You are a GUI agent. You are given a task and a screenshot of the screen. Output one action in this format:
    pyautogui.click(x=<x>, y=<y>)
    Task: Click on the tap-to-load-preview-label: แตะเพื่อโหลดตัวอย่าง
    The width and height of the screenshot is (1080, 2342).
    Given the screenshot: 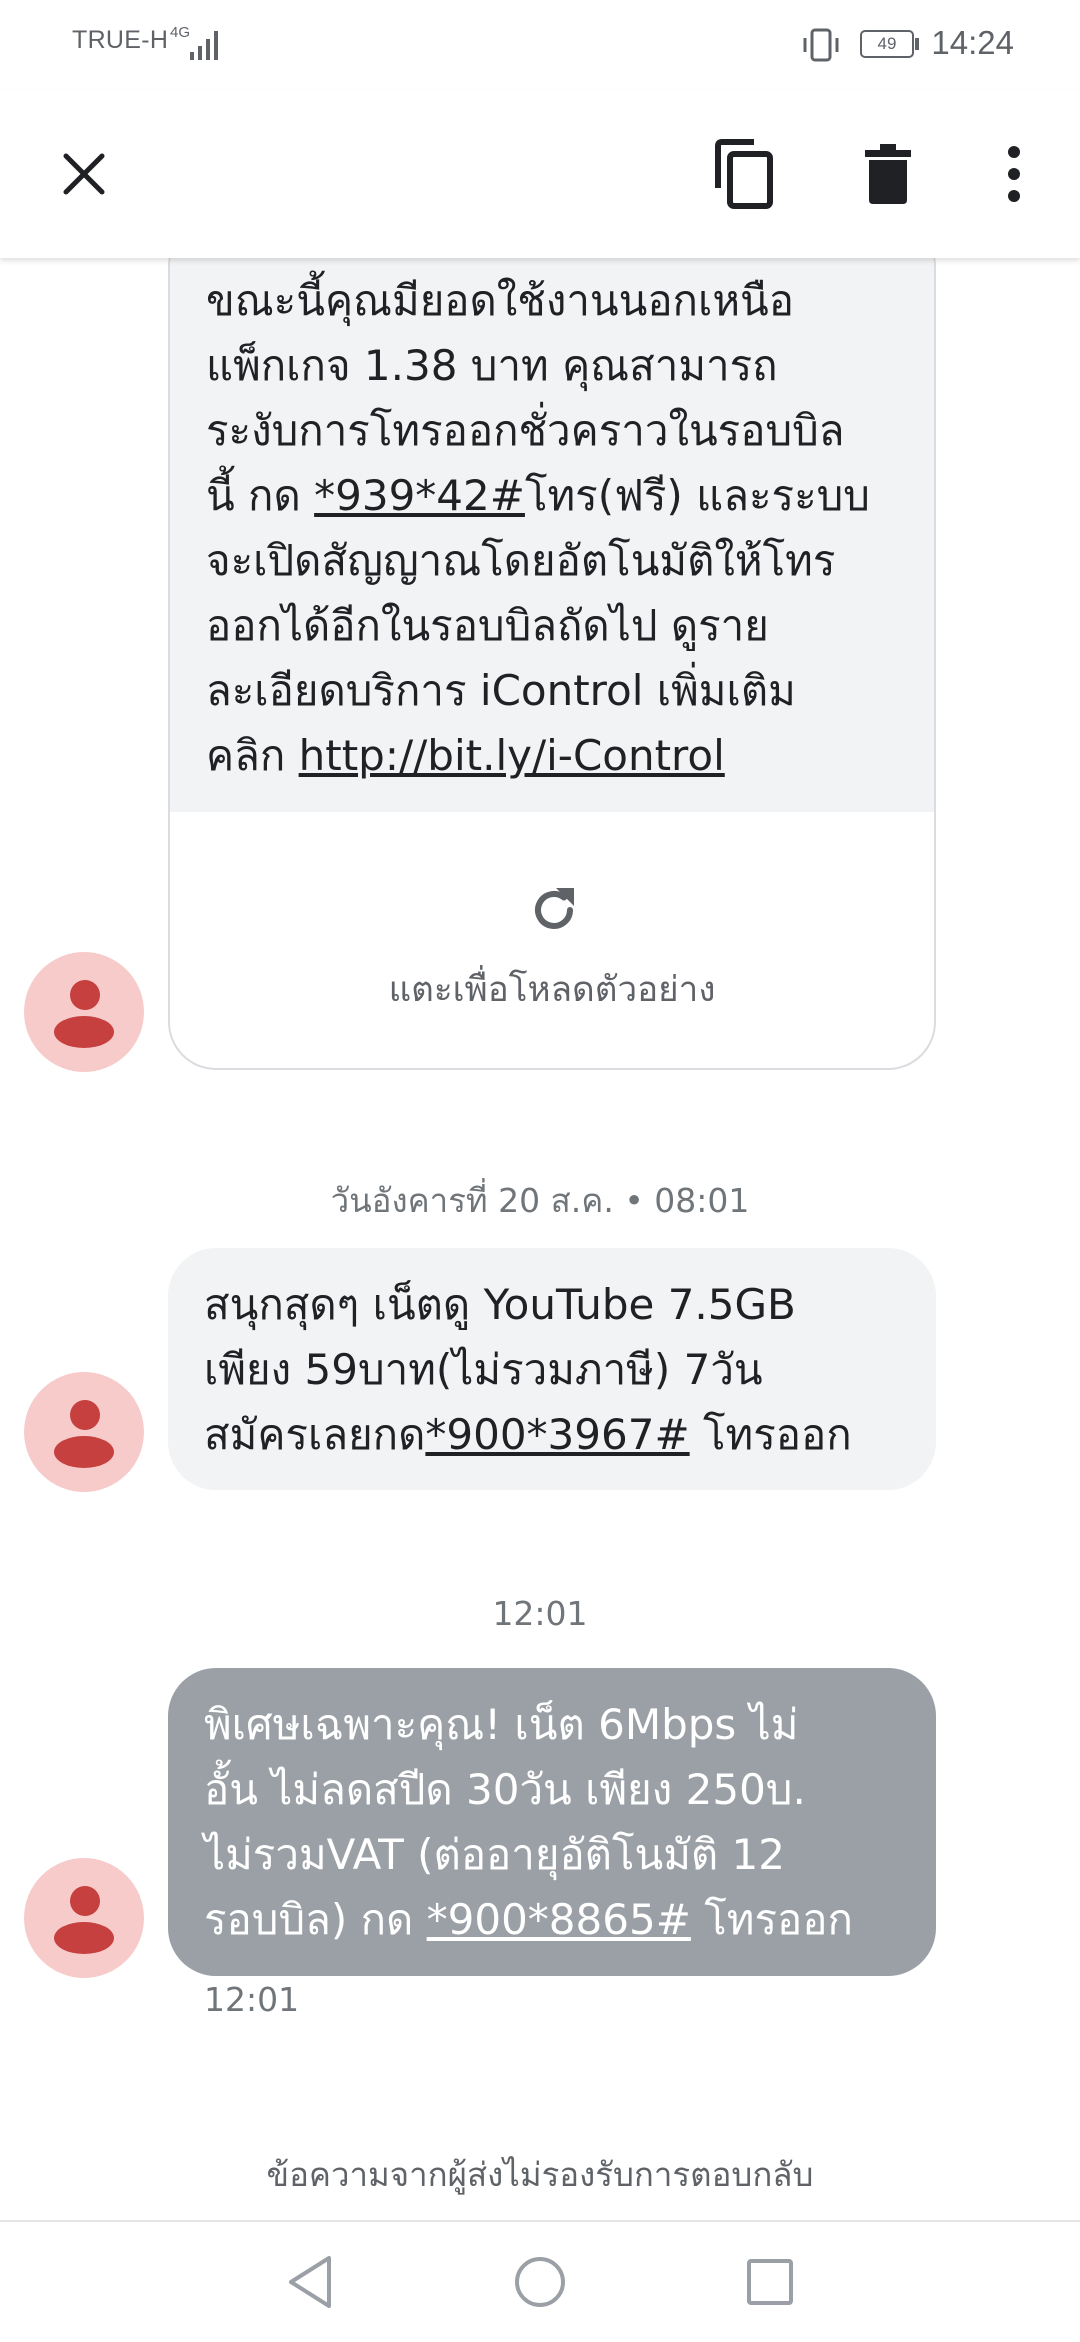 What is the action you would take?
    pyautogui.click(x=552, y=990)
    